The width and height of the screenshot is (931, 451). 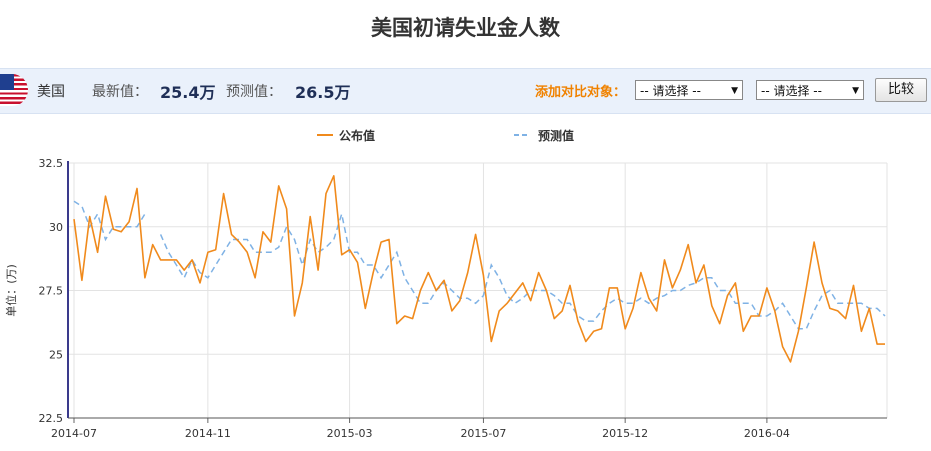 What do you see at coordinates (74, 433) in the screenshot?
I see `x-tick-label: 2014-07` at bounding box center [74, 433].